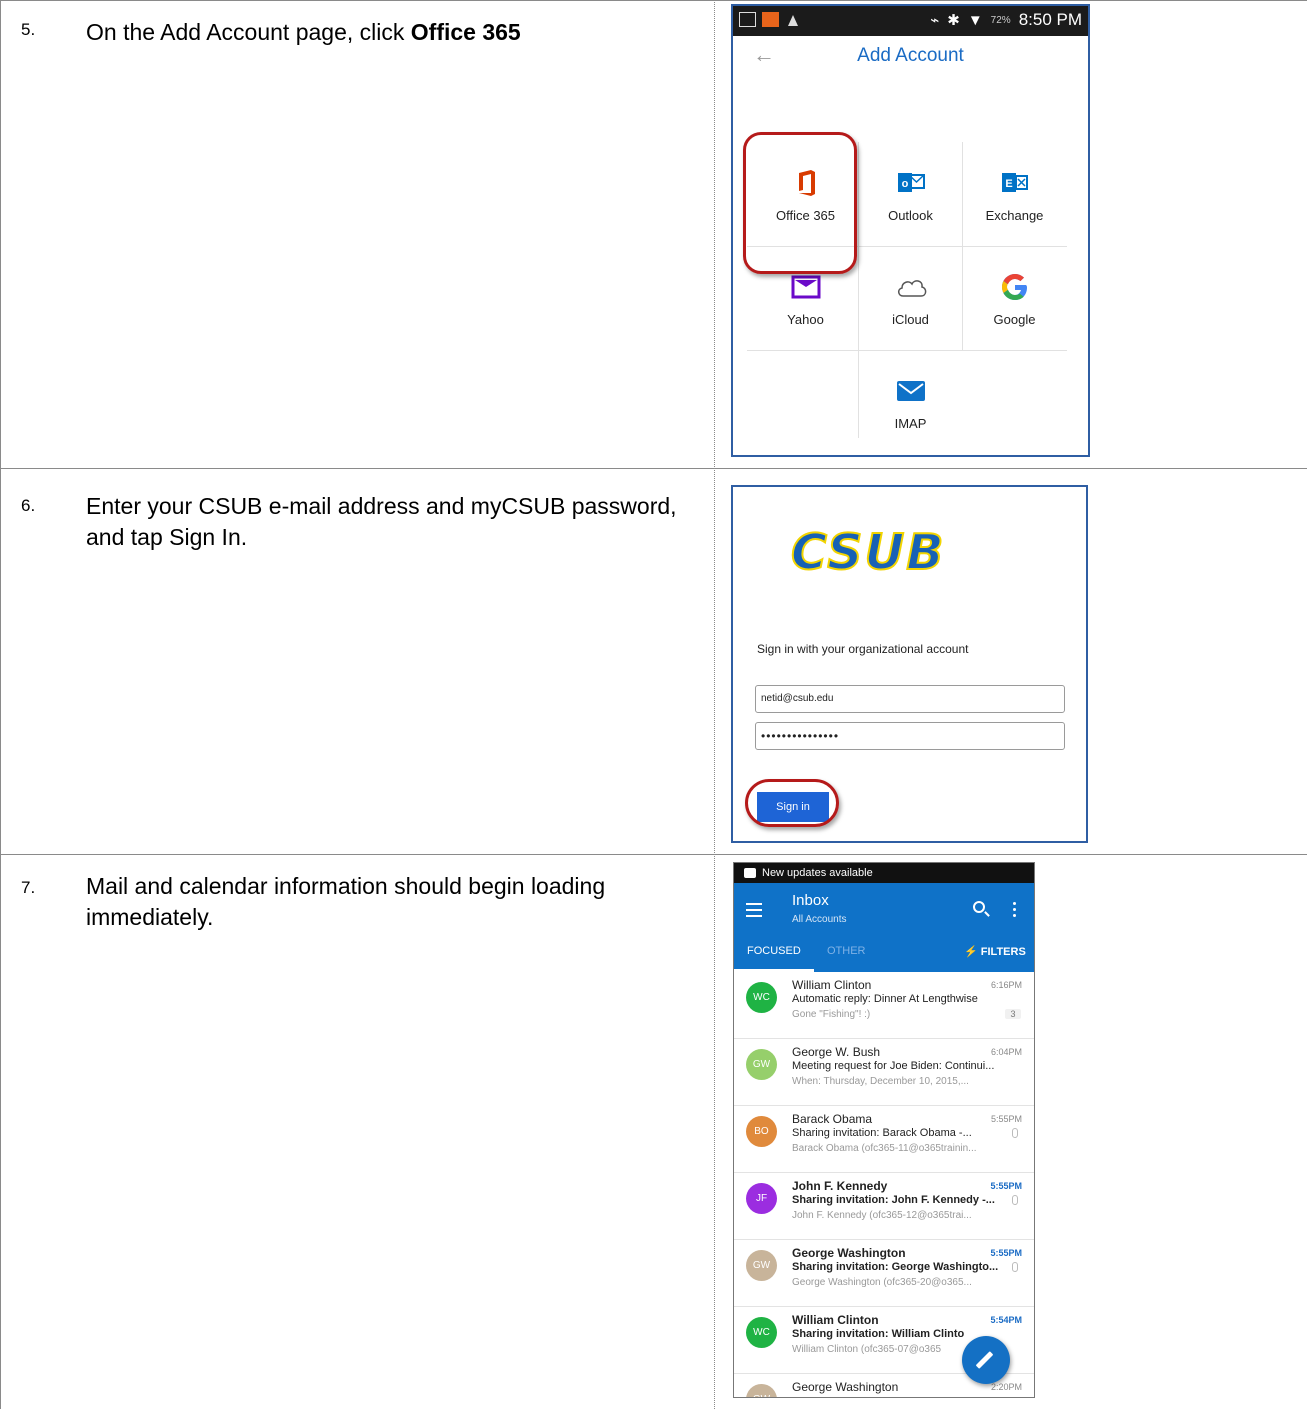  What do you see at coordinates (1014, 215) in the screenshot?
I see `account-label: Exchange` at bounding box center [1014, 215].